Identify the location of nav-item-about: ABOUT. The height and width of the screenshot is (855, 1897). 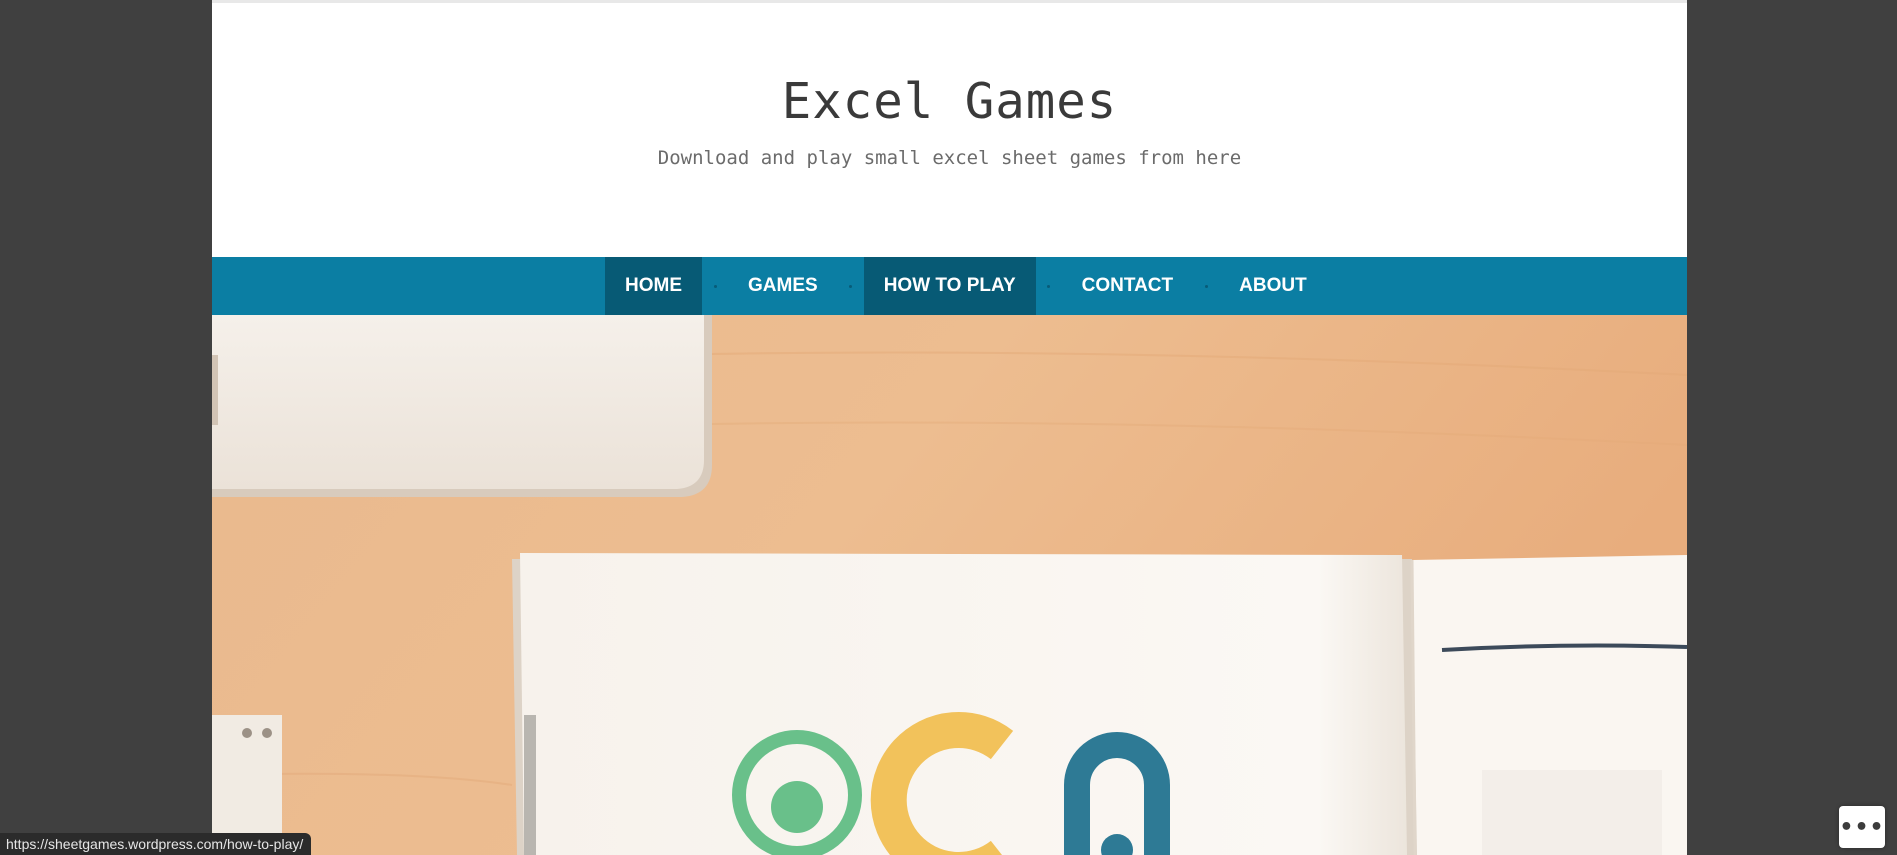
(1273, 286).